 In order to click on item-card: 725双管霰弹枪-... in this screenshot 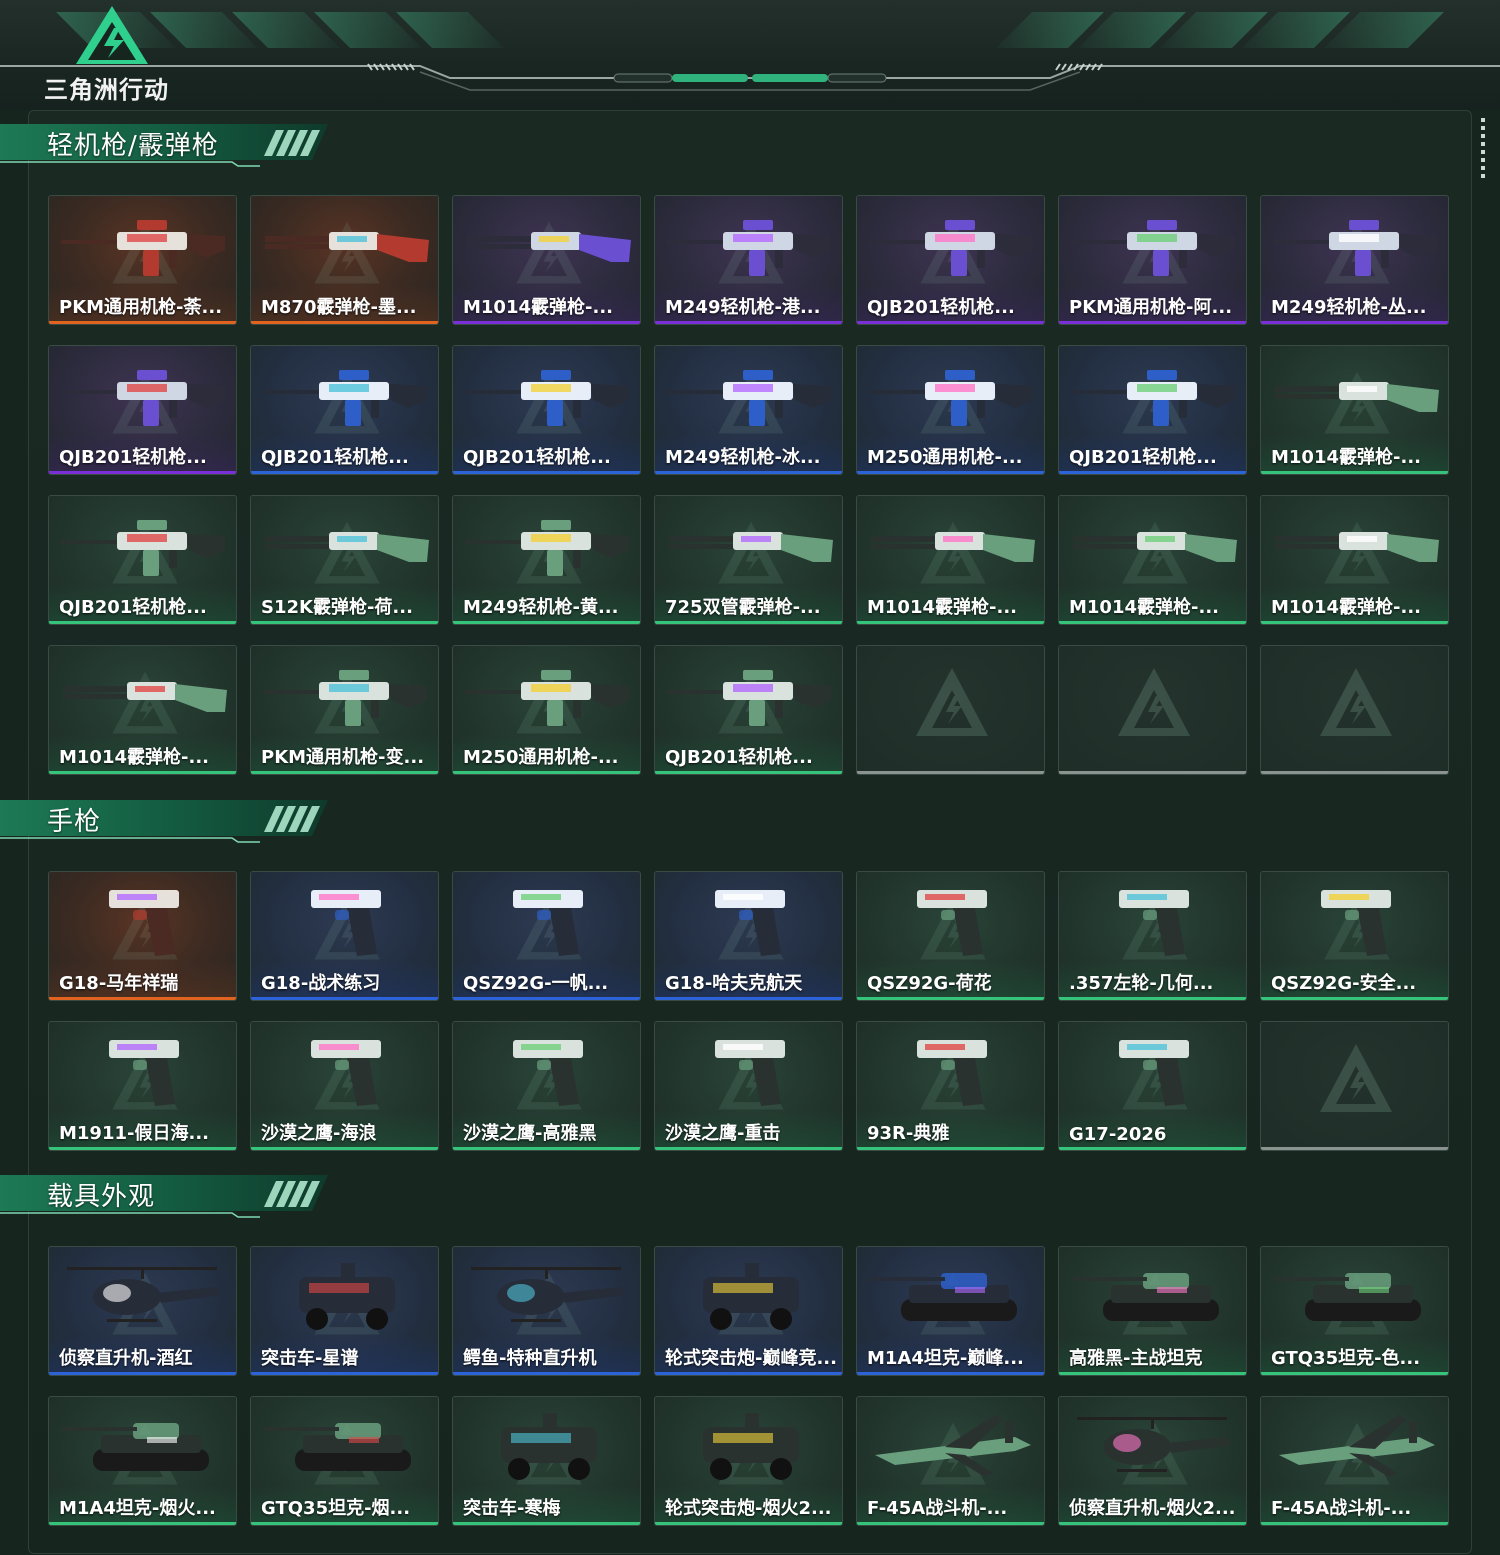, I will do `click(748, 560)`.